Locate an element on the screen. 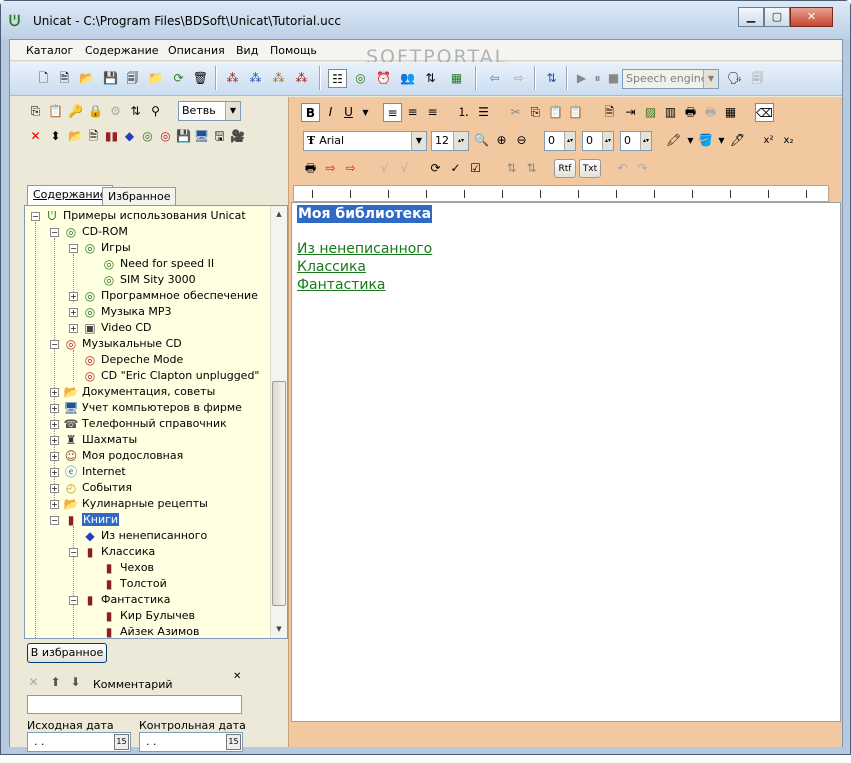 The image size is (851, 763). italic-button: I is located at coordinates (330, 112).